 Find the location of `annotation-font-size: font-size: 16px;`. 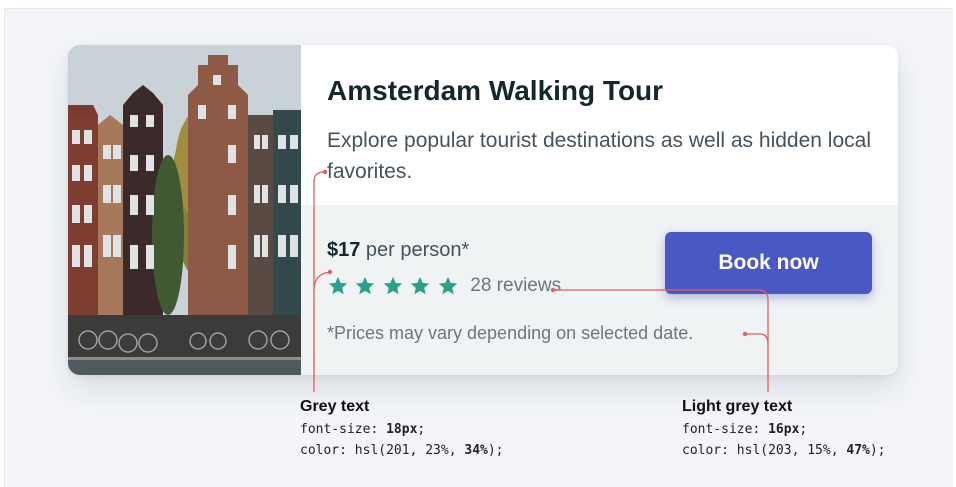

annotation-font-size: font-size: 16px; is located at coordinates (745, 429).